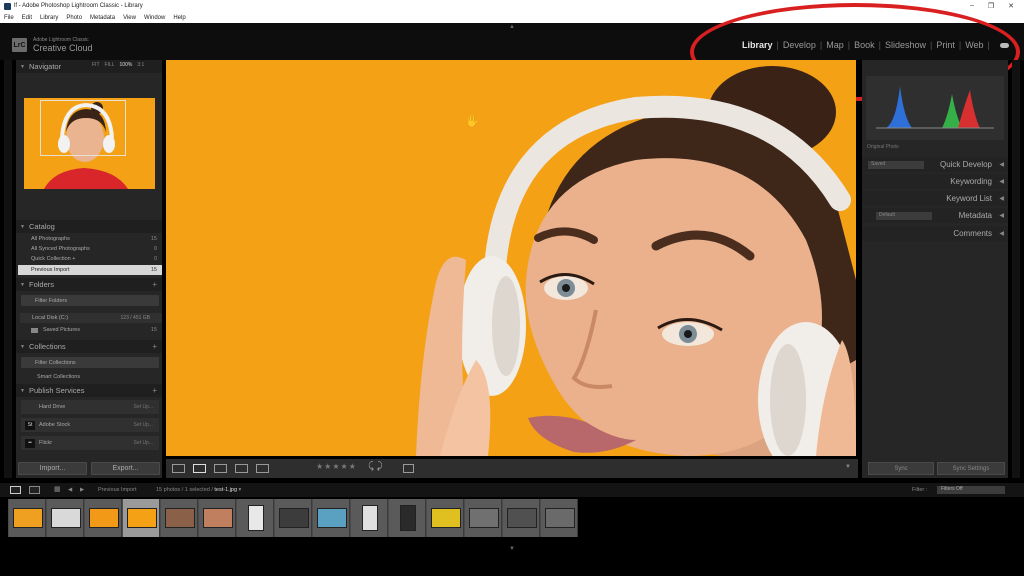 The image size is (1024, 576). What do you see at coordinates (971, 490) in the screenshot?
I see `filter-select: Filters Off` at bounding box center [971, 490].